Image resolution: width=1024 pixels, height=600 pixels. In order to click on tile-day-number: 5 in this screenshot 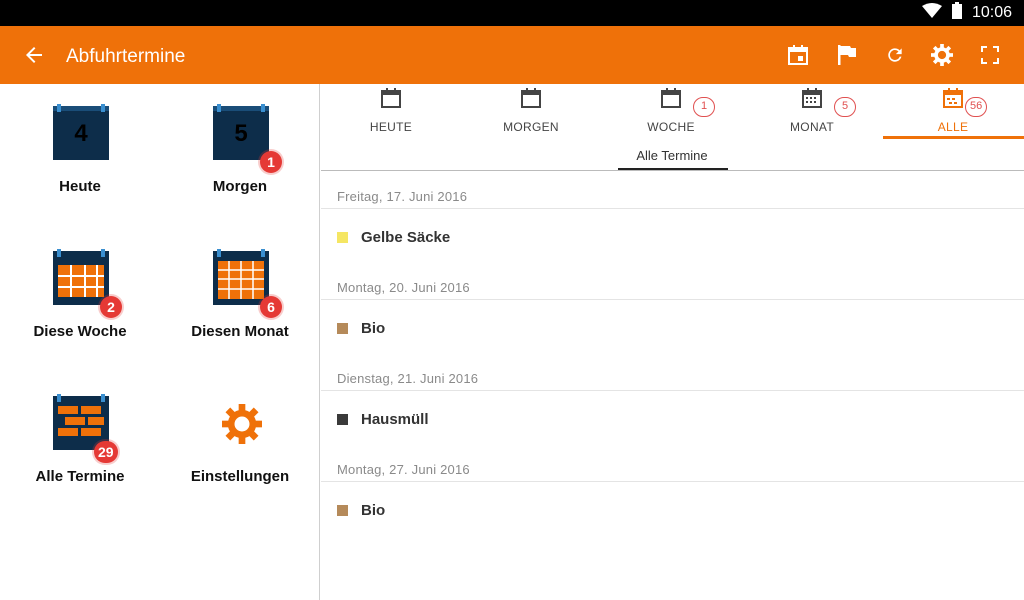, I will do `click(241, 133)`.